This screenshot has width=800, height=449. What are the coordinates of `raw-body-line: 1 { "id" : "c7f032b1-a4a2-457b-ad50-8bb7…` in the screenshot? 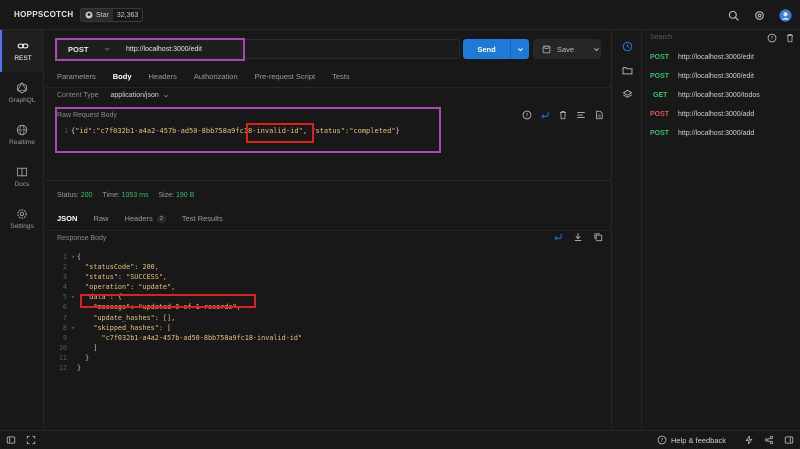 It's located at (334, 131).